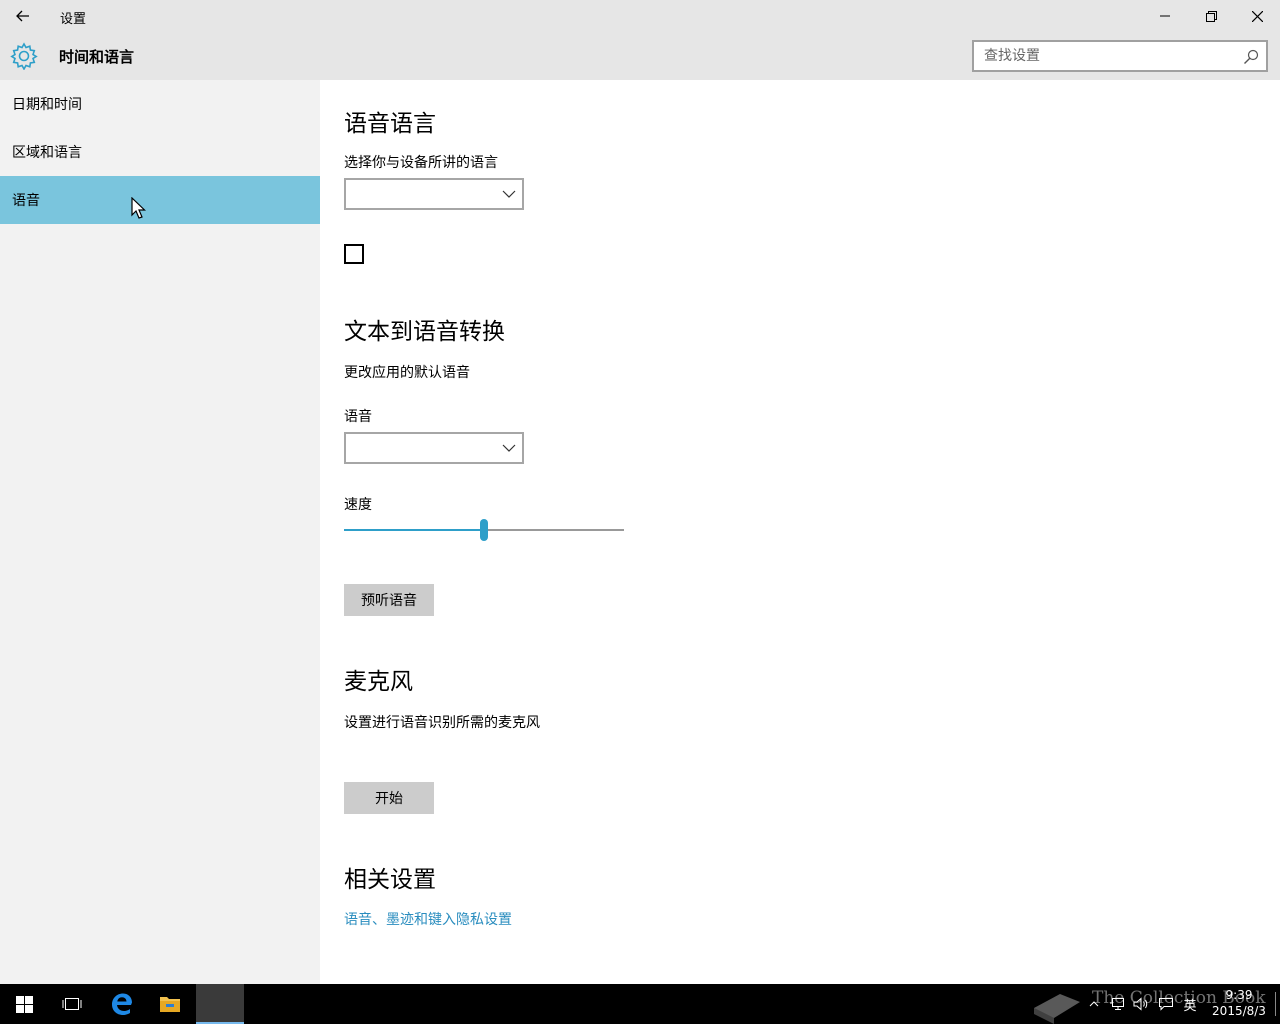 Image resolution: width=1280 pixels, height=1024 pixels. I want to click on minimize-button, so click(1165, 16).